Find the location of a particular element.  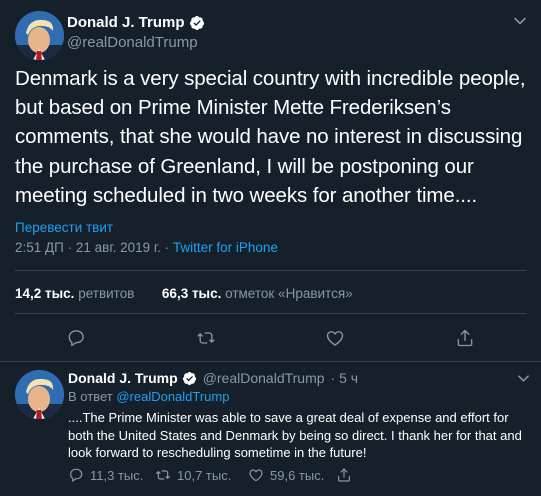

share-button is located at coordinates (347, 475).